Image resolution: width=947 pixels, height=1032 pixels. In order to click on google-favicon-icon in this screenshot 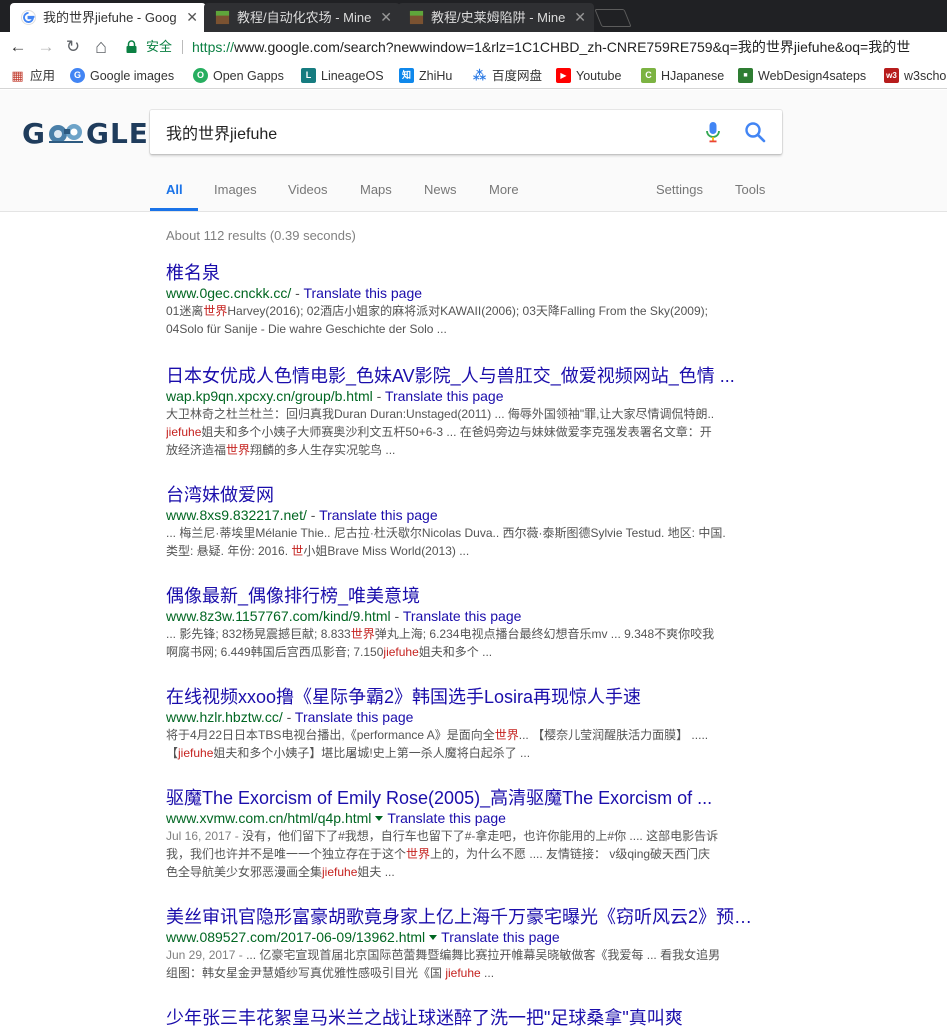, I will do `click(28, 17)`.